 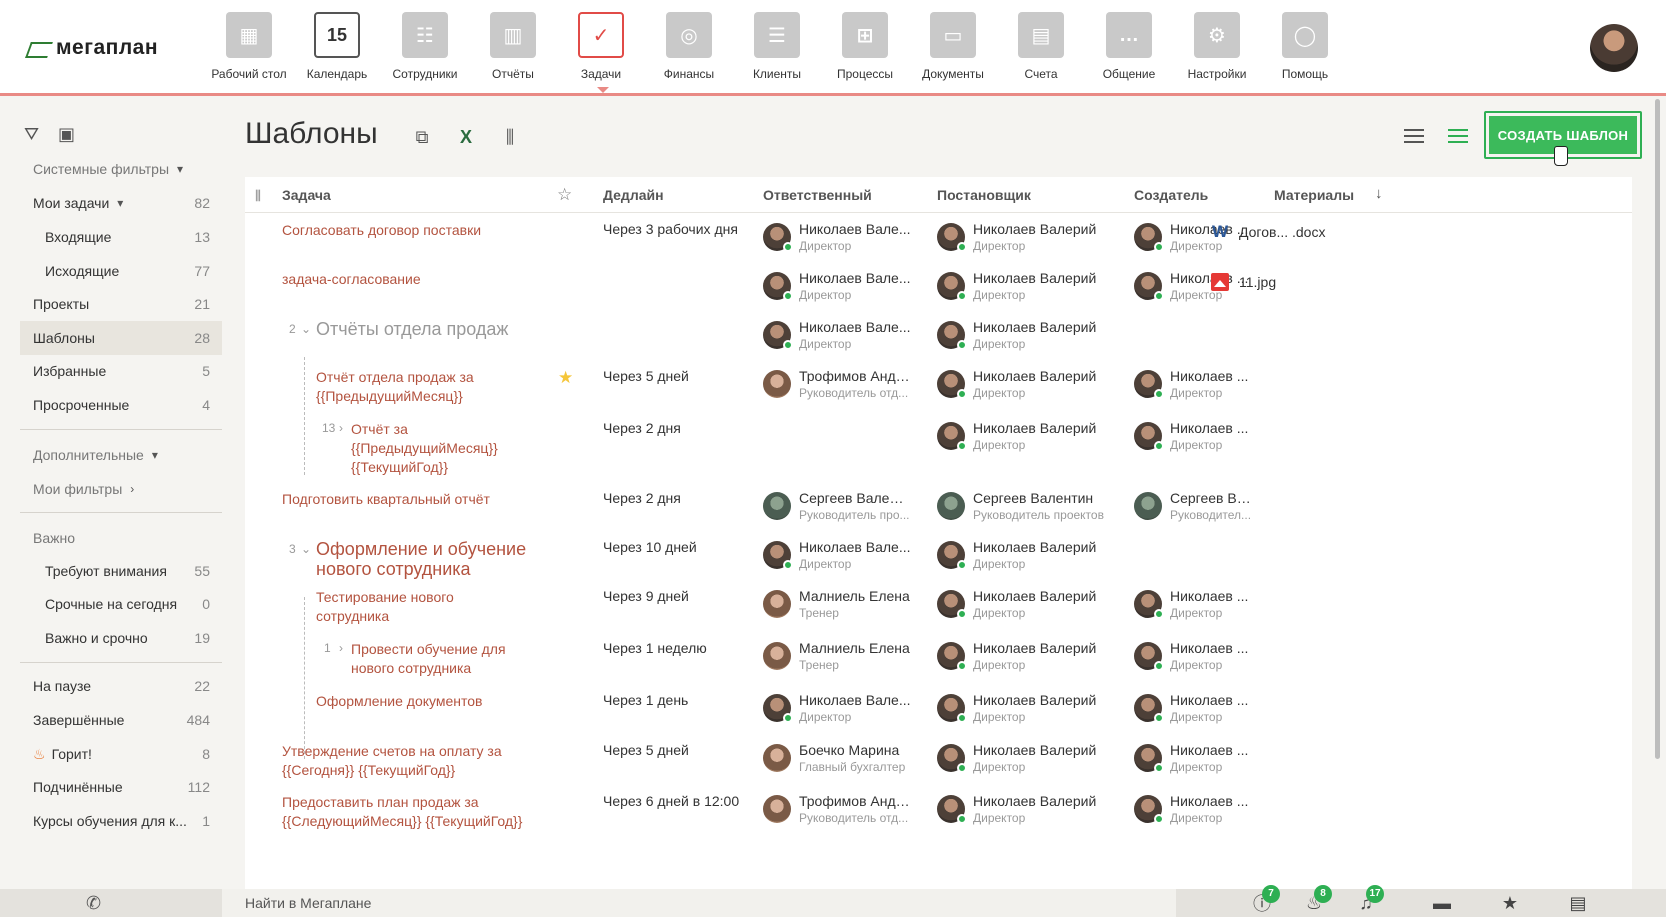 What do you see at coordinates (1414, 136) in the screenshot?
I see `list-view-icon` at bounding box center [1414, 136].